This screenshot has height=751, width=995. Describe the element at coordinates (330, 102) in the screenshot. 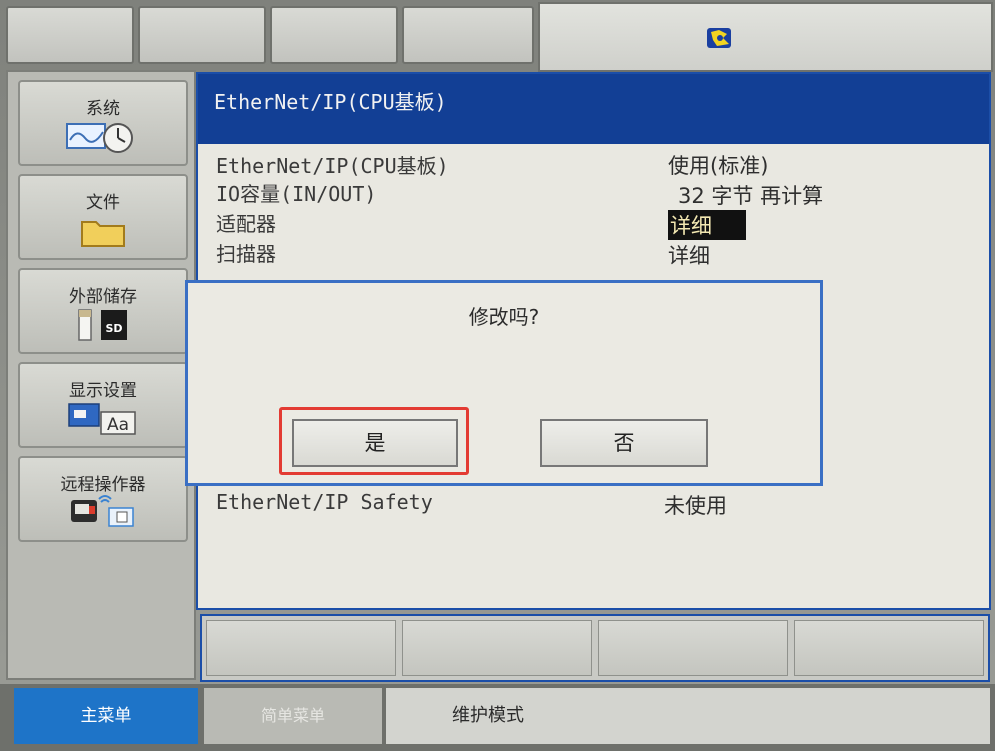

I see `page-title: EtherNet/IP(CPU基板)` at that location.